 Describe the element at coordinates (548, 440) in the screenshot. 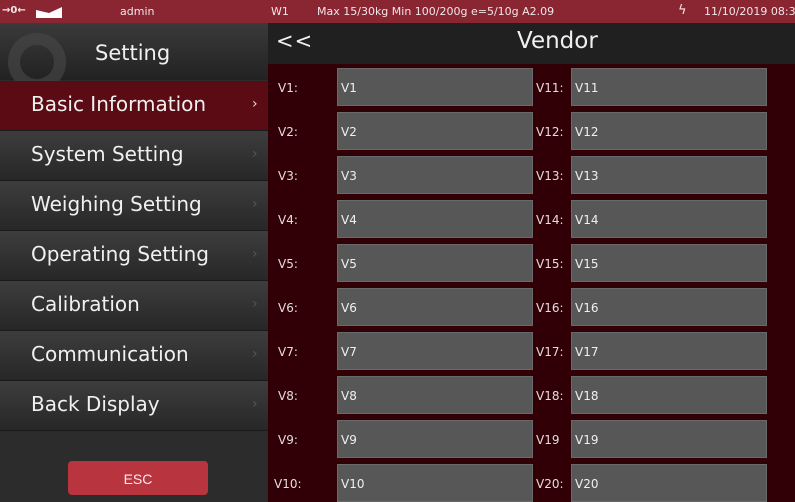

I see `vendor-field-label: V19` at that location.